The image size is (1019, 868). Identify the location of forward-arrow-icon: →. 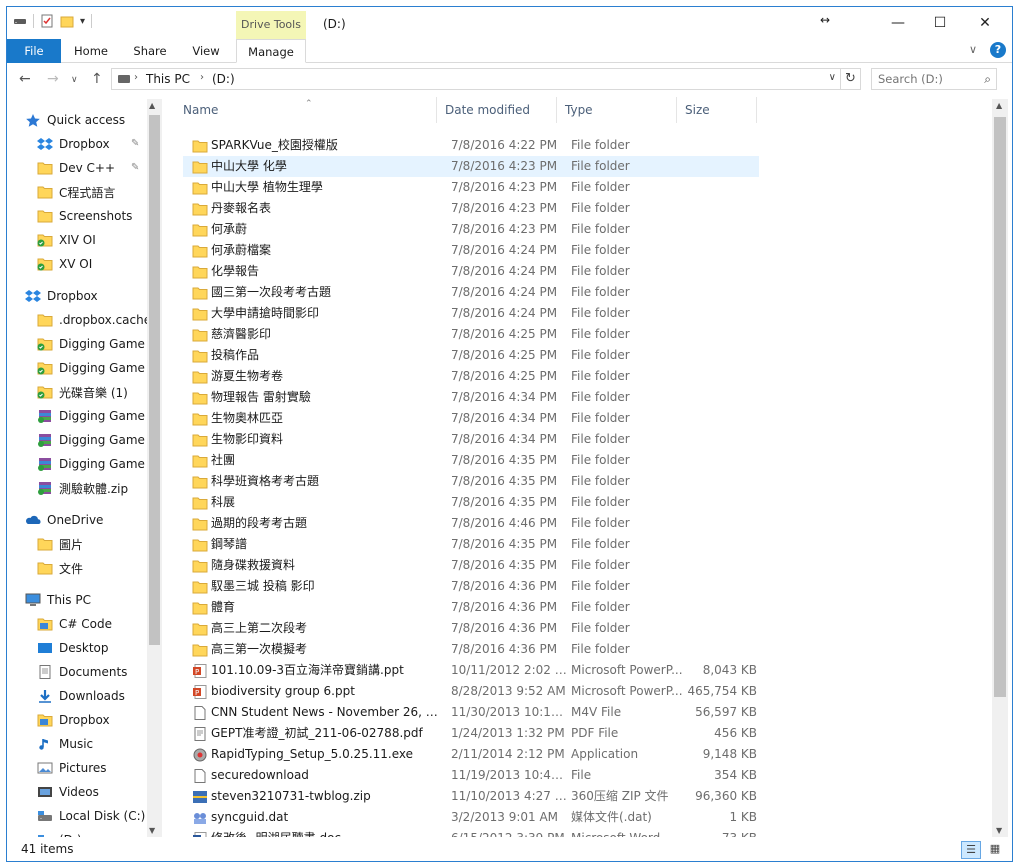
(53, 79).